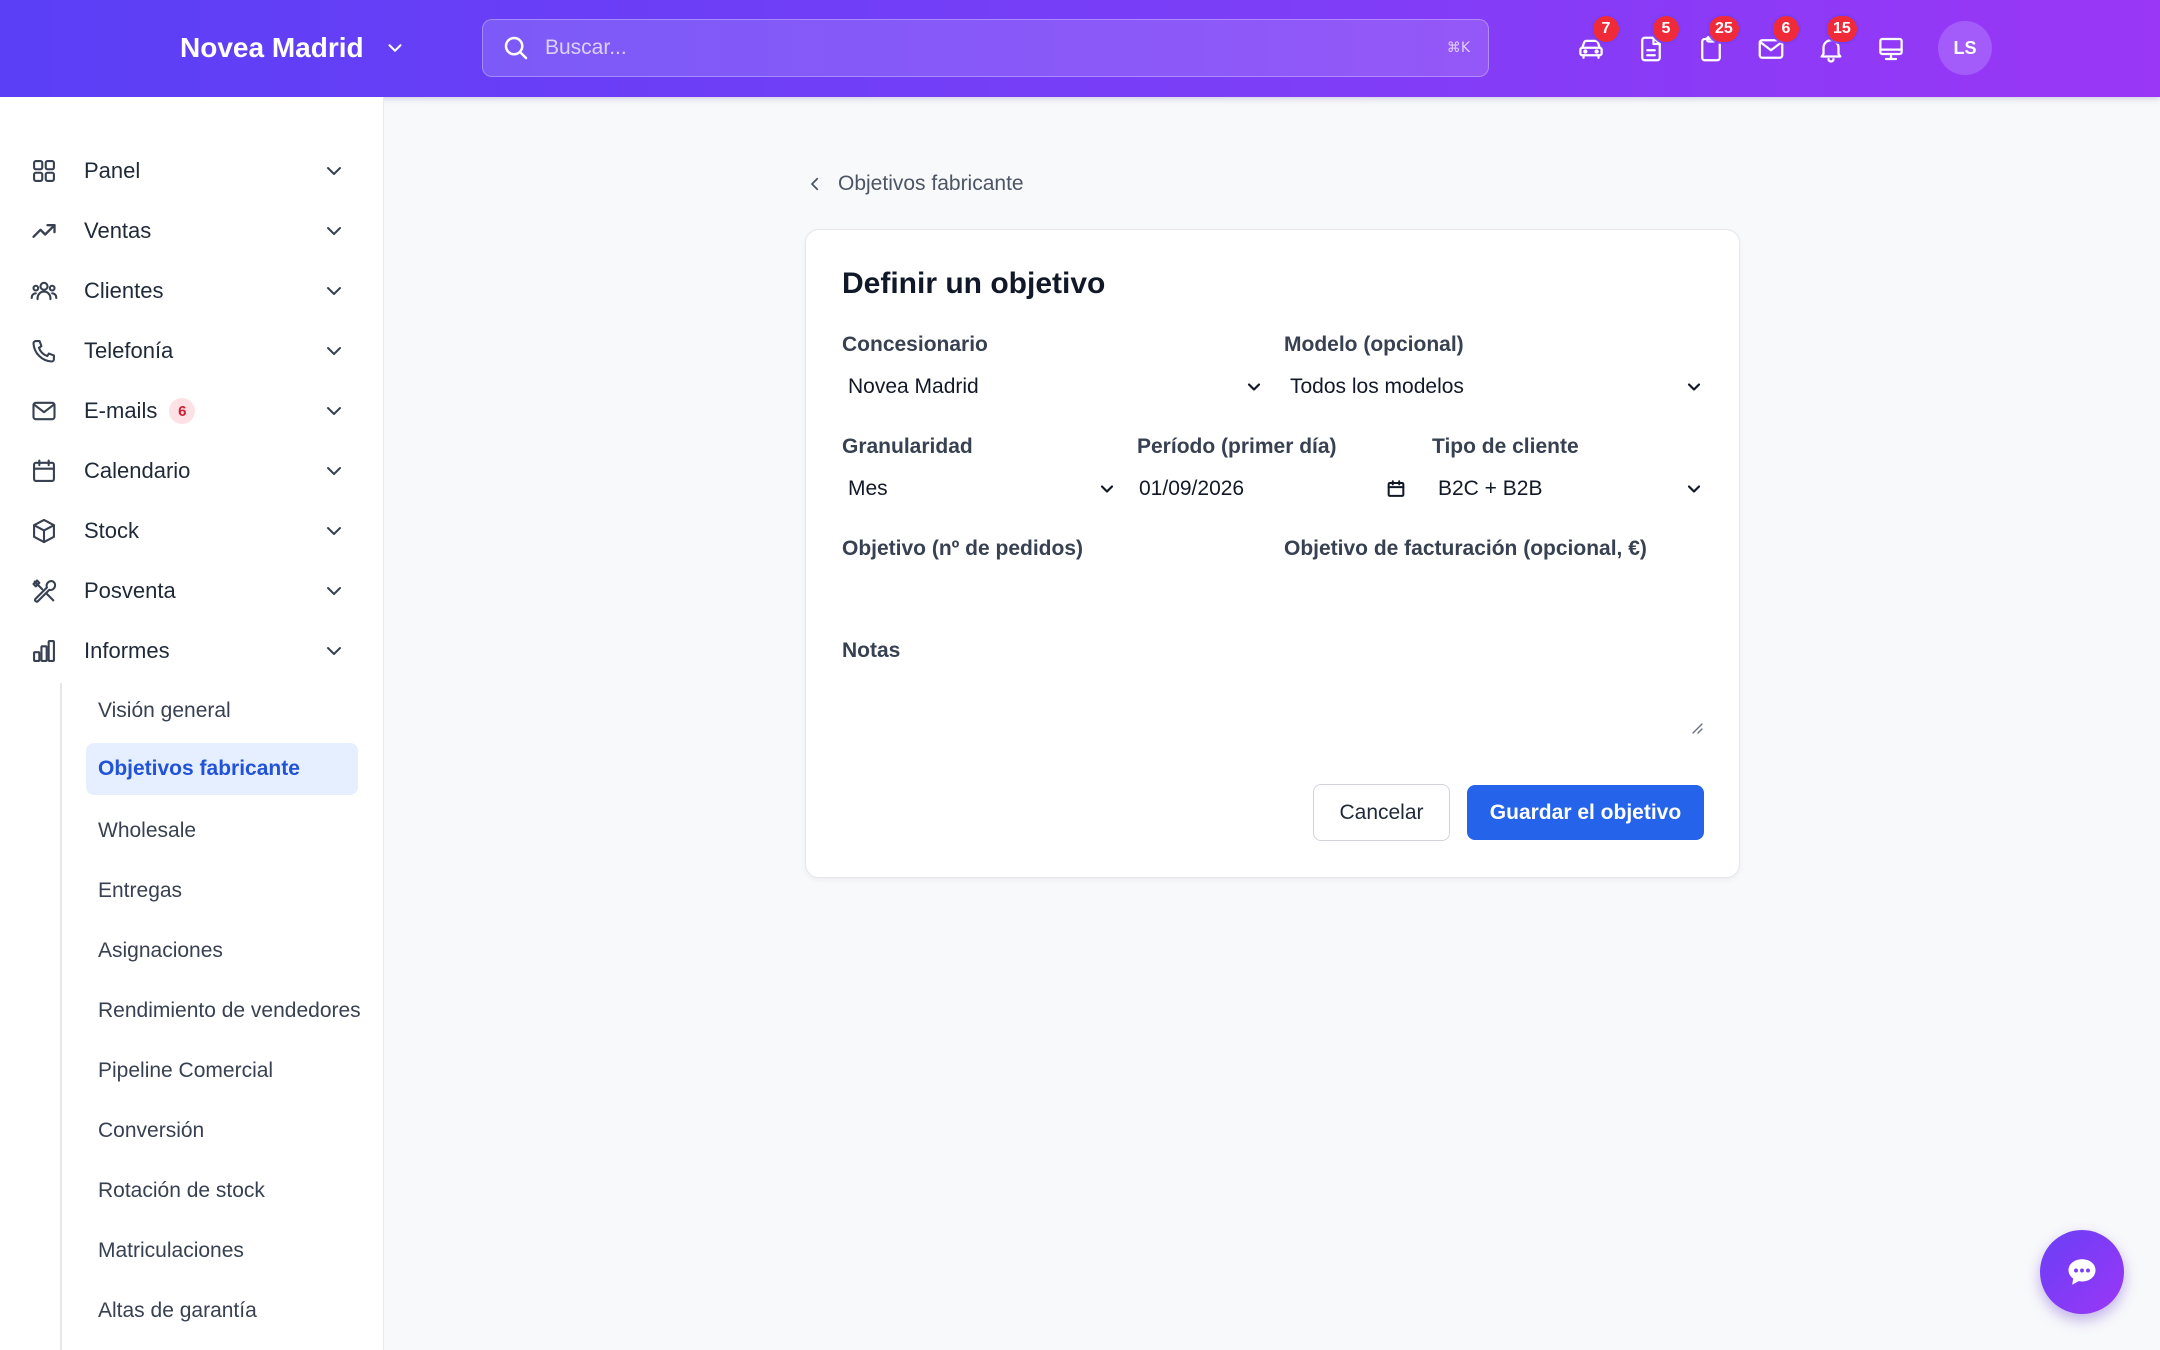 The height and width of the screenshot is (1350, 2160). I want to click on sidebar-subitem-pipeline-comercial: Pipeline Comercial, so click(222, 1071).